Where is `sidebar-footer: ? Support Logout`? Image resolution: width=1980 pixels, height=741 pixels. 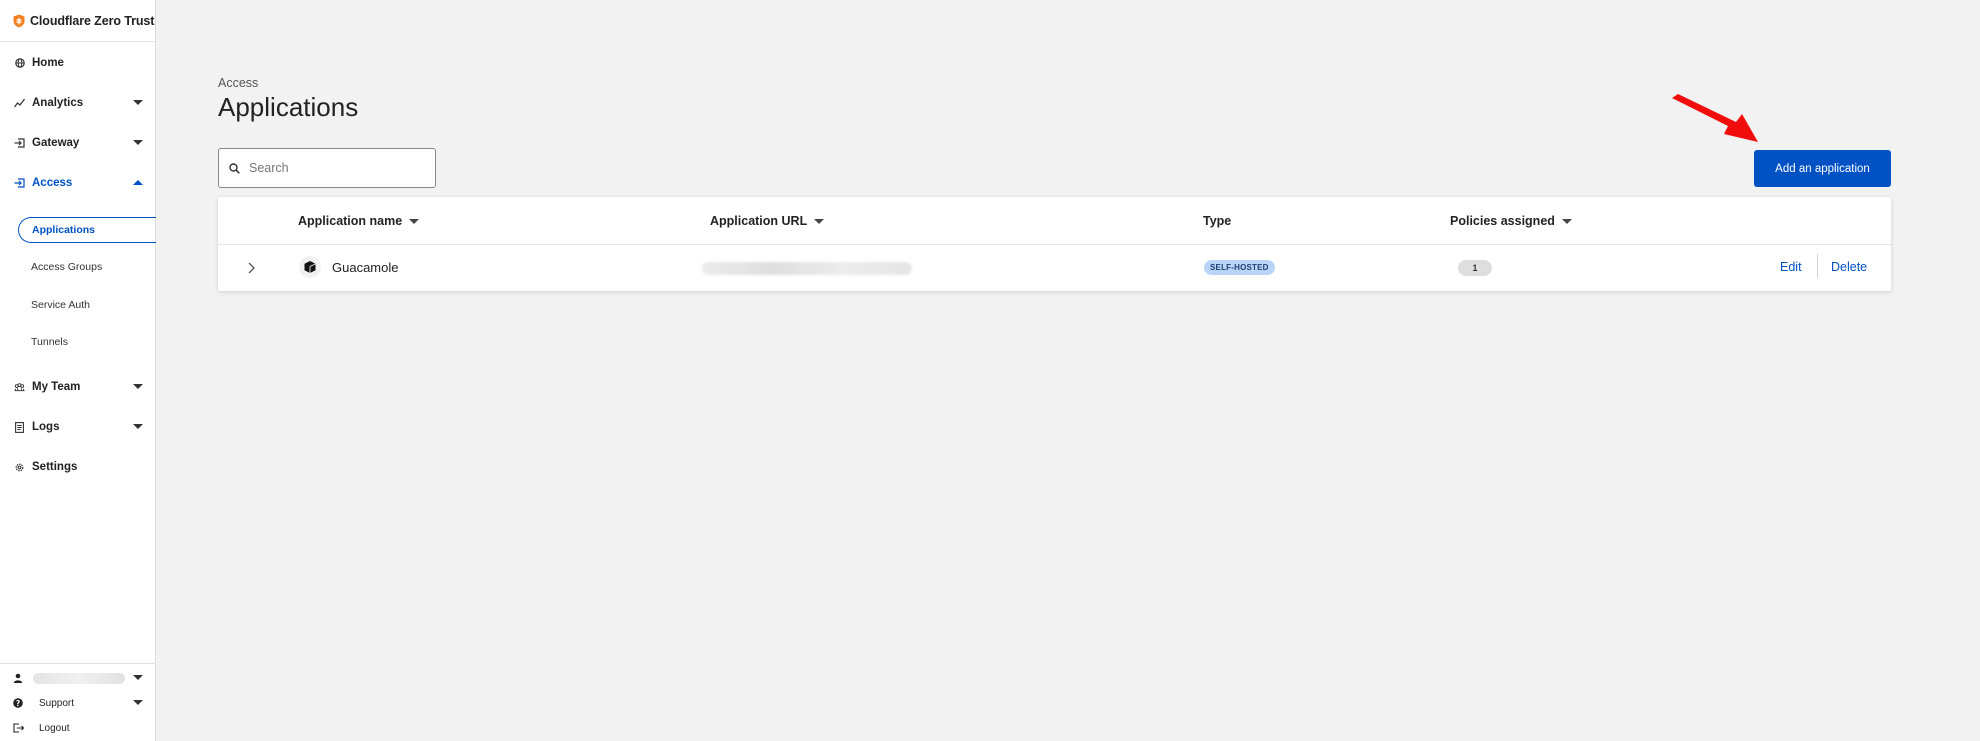
sidebar-footer: ? Support Logout is located at coordinates (78, 702).